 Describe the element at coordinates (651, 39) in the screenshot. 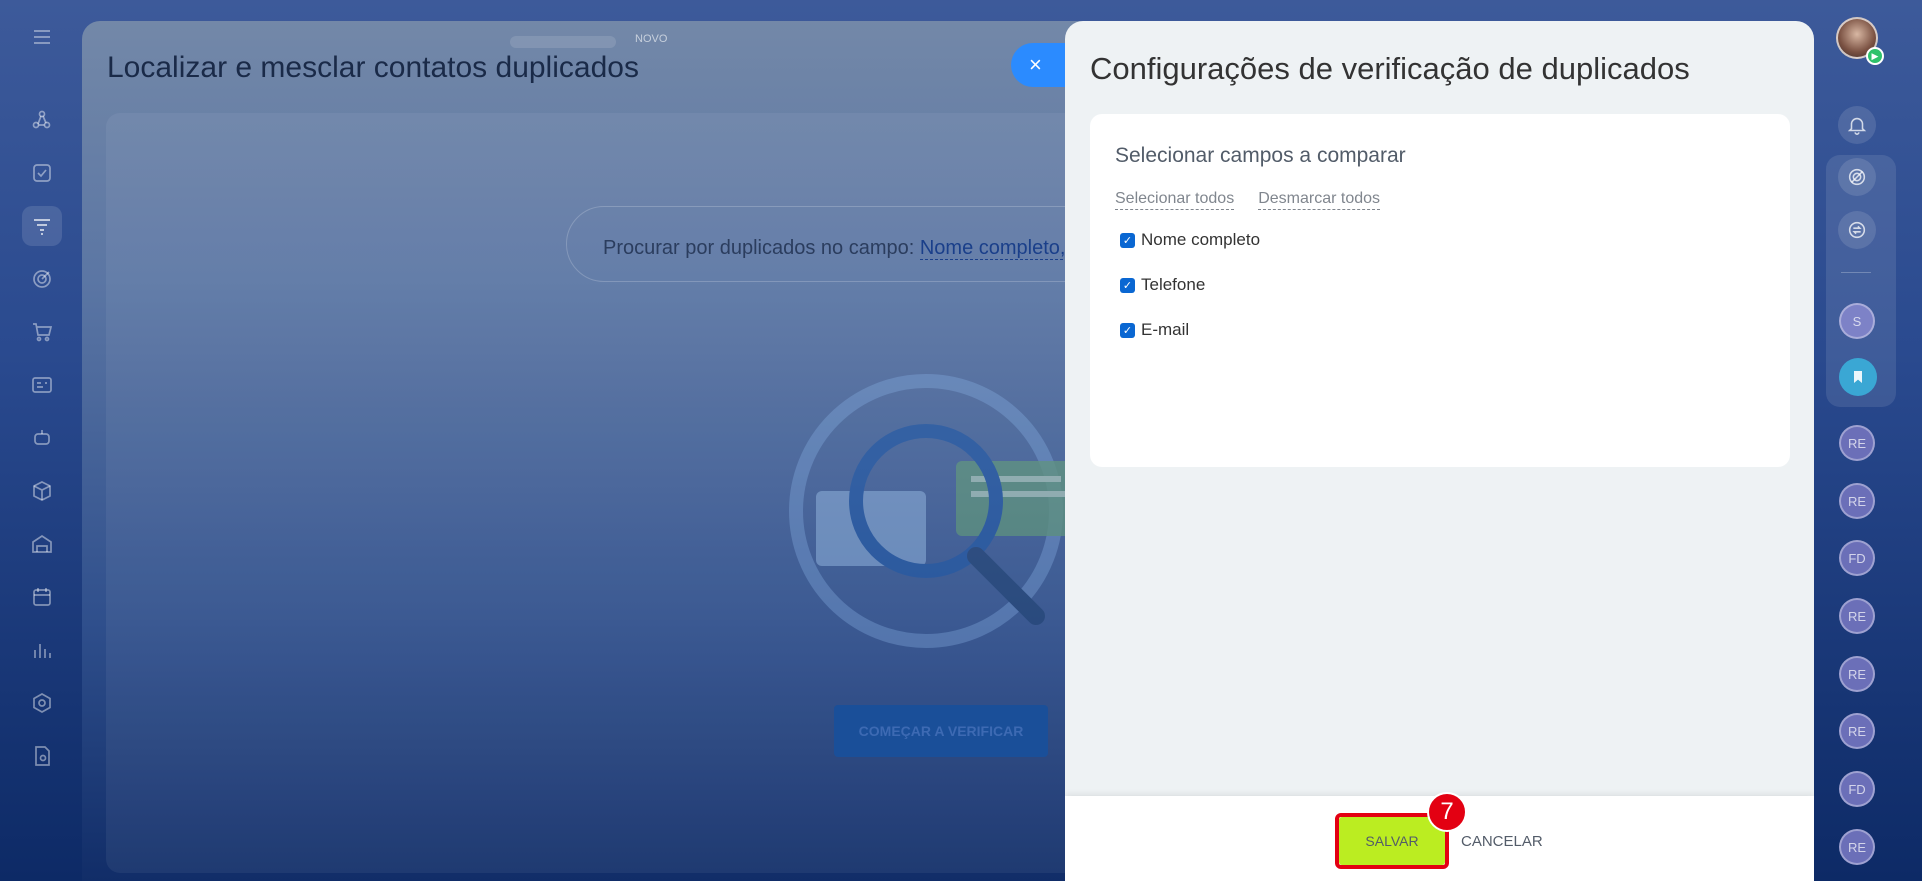

I see `top-label: NOVO` at that location.